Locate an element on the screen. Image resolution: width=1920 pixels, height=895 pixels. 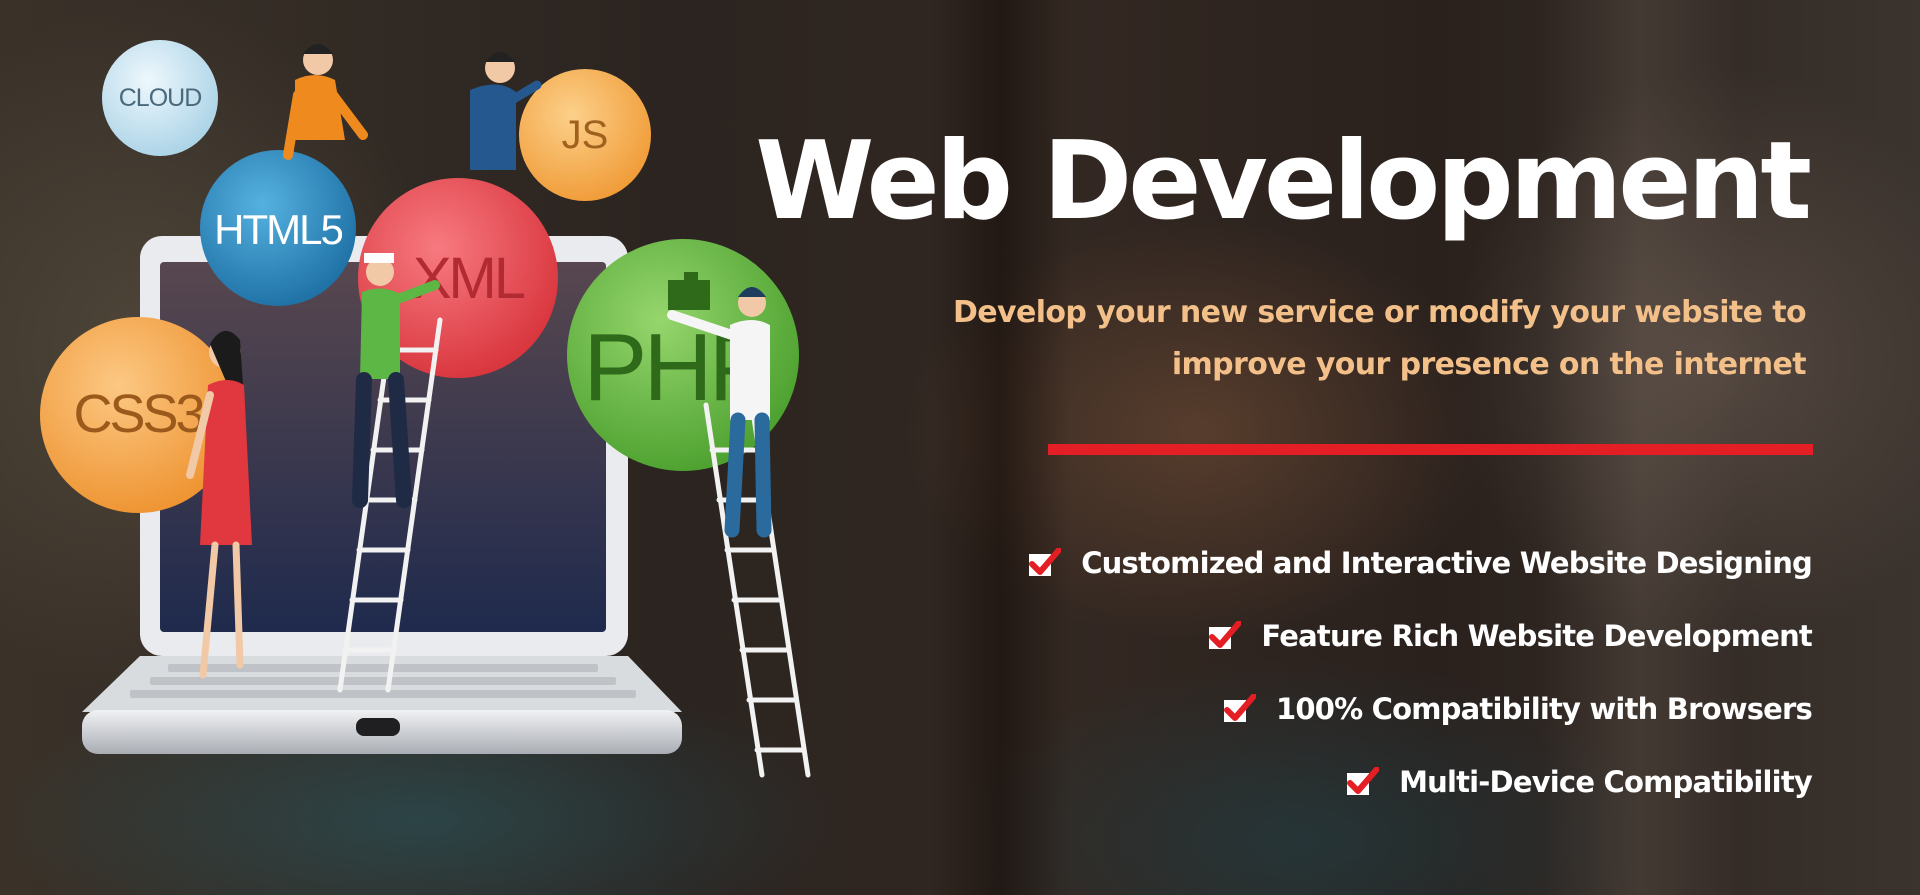
subtitle-line-2: improve your presence on the internet is located at coordinates (1489, 364).